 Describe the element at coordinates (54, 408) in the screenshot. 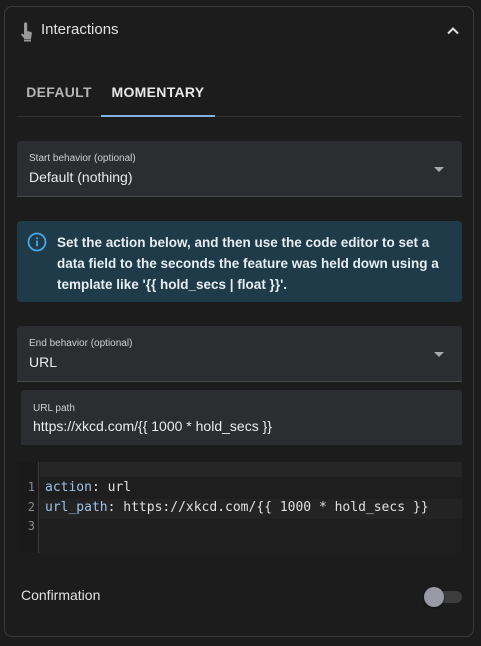

I see `url-path-label: URL path` at that location.